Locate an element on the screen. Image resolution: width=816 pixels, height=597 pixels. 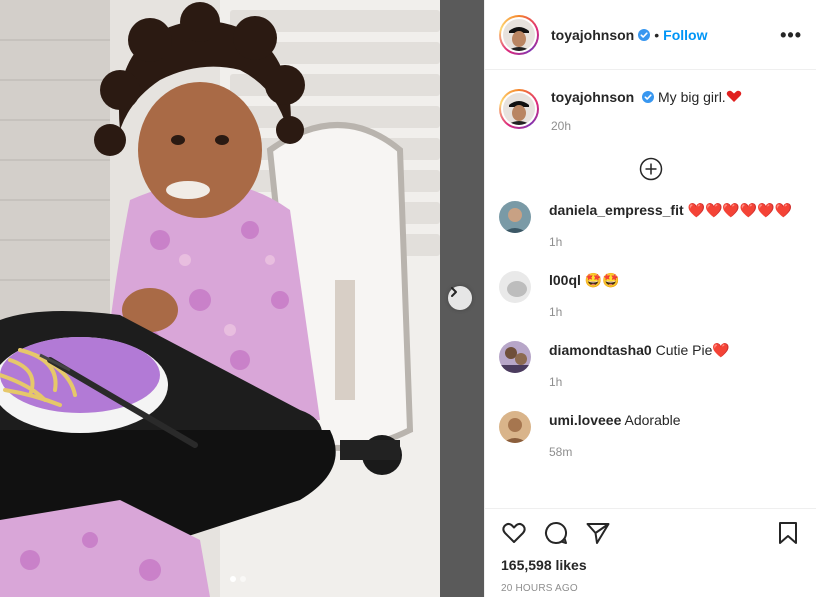
comment-text: Cutie Pie❤️ is located at coordinates (692, 350).